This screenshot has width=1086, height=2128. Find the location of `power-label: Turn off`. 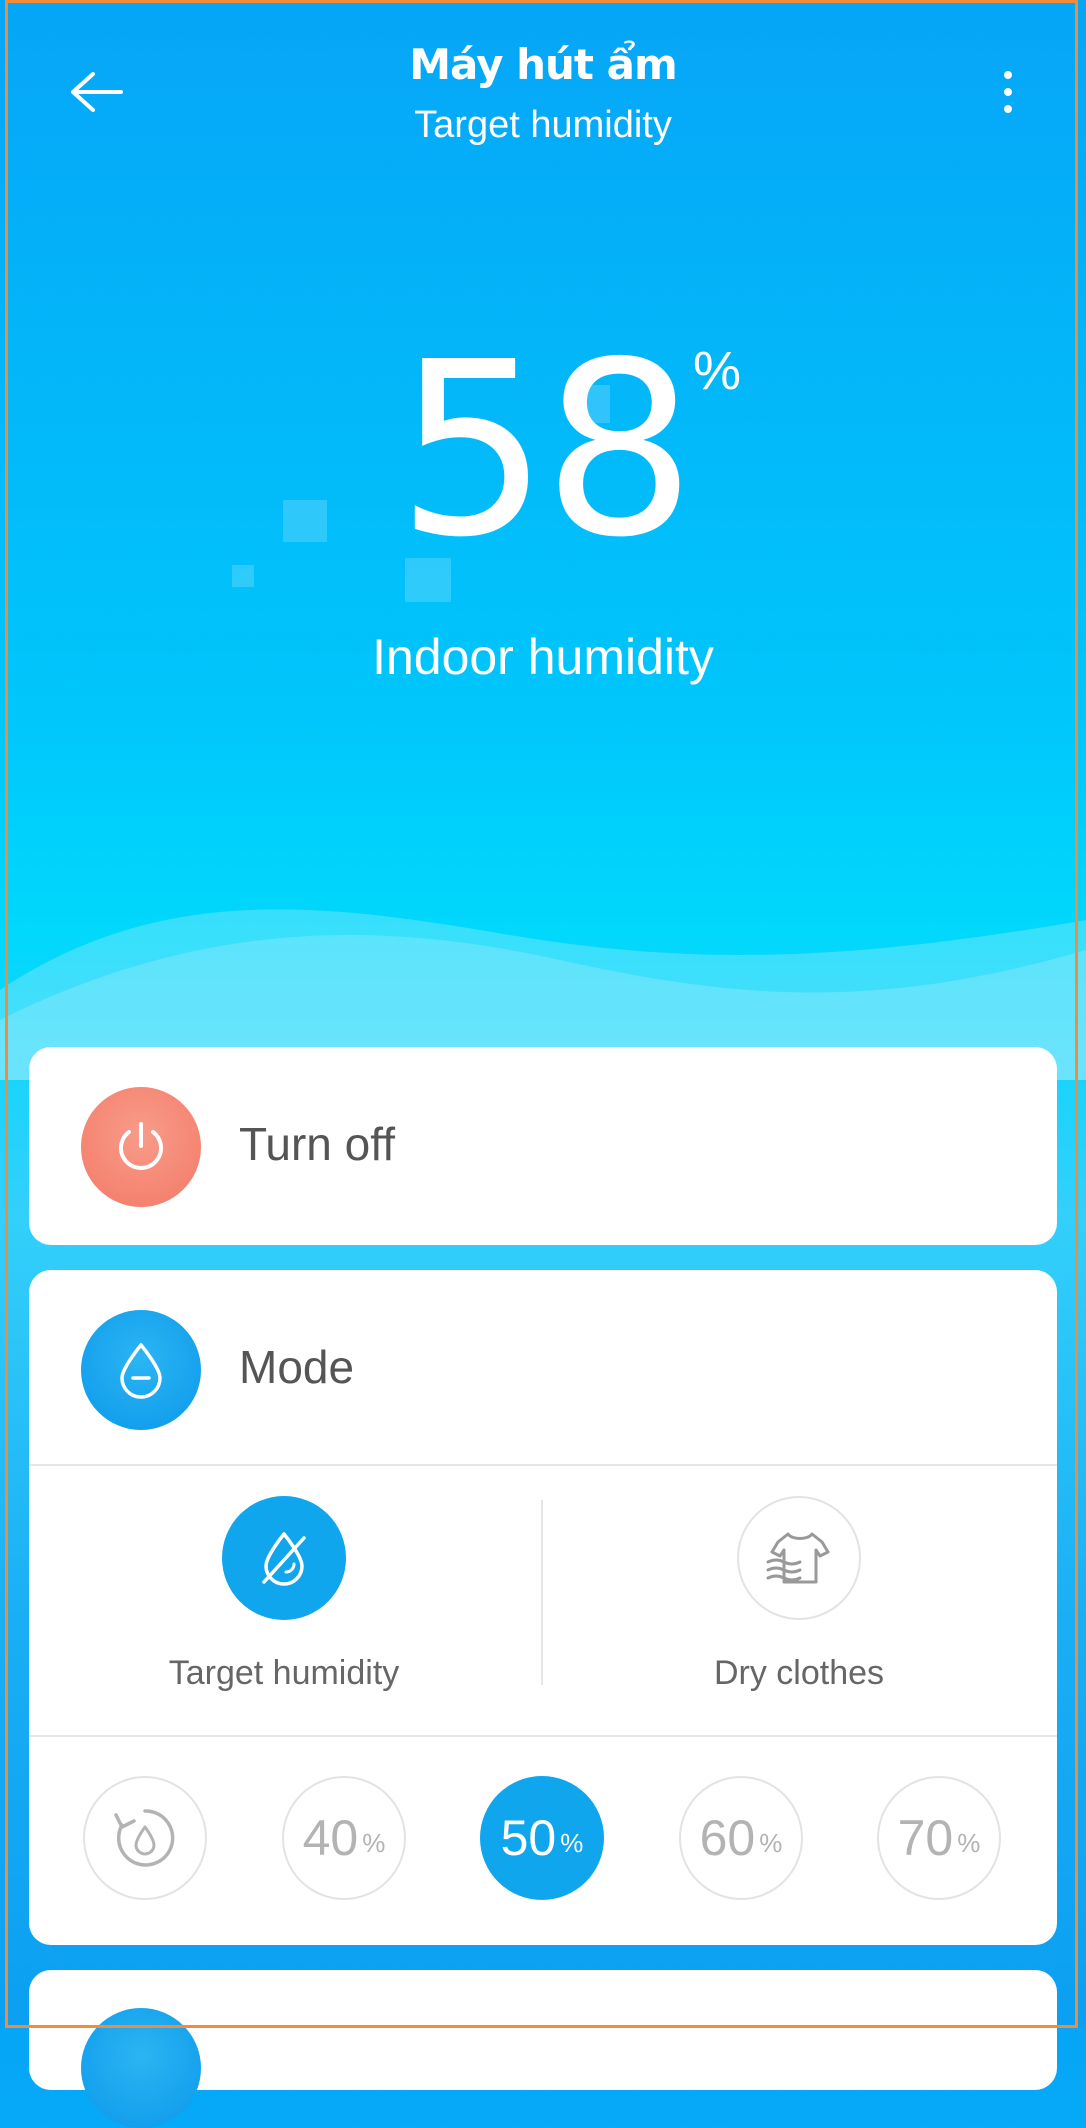

power-label: Turn off is located at coordinates (317, 1144).